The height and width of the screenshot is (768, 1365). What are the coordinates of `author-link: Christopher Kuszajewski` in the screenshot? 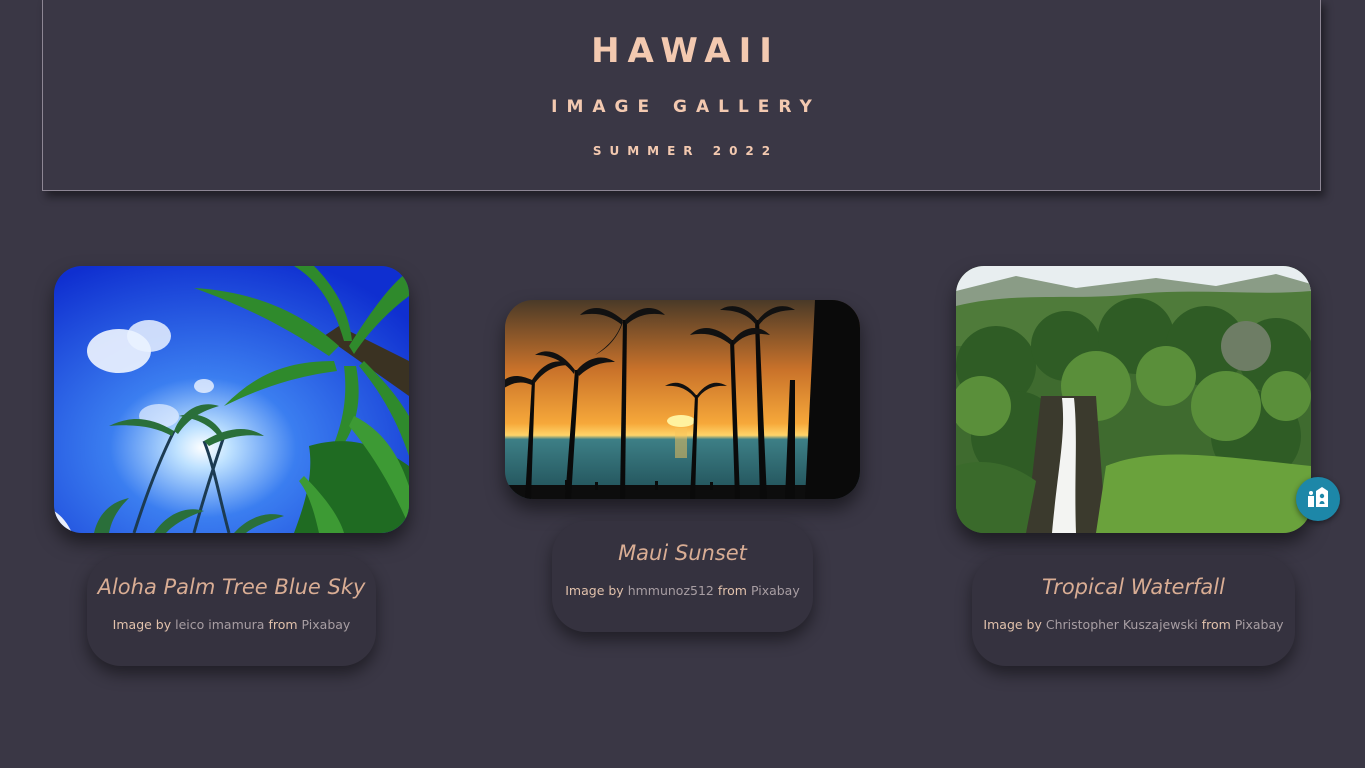 It's located at (1122, 624).